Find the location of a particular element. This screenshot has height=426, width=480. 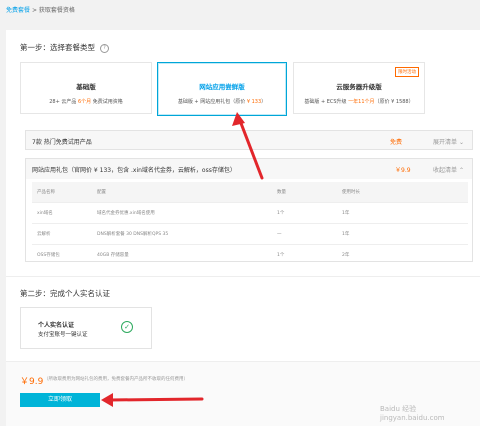

arrow-to-button is located at coordinates (152, 400).